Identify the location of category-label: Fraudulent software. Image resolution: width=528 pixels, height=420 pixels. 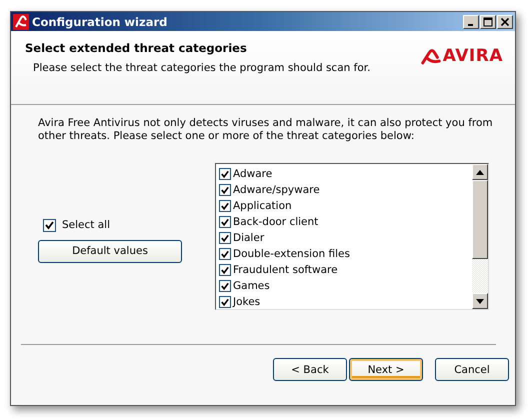
(285, 270).